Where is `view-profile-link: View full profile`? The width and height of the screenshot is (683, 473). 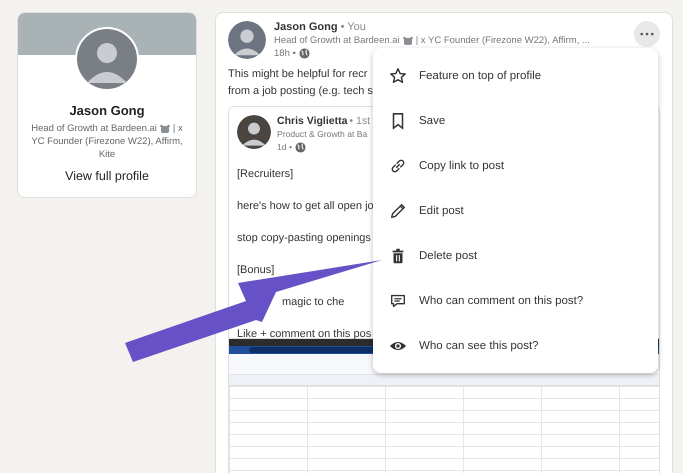 view-profile-link: View full profile is located at coordinates (107, 176).